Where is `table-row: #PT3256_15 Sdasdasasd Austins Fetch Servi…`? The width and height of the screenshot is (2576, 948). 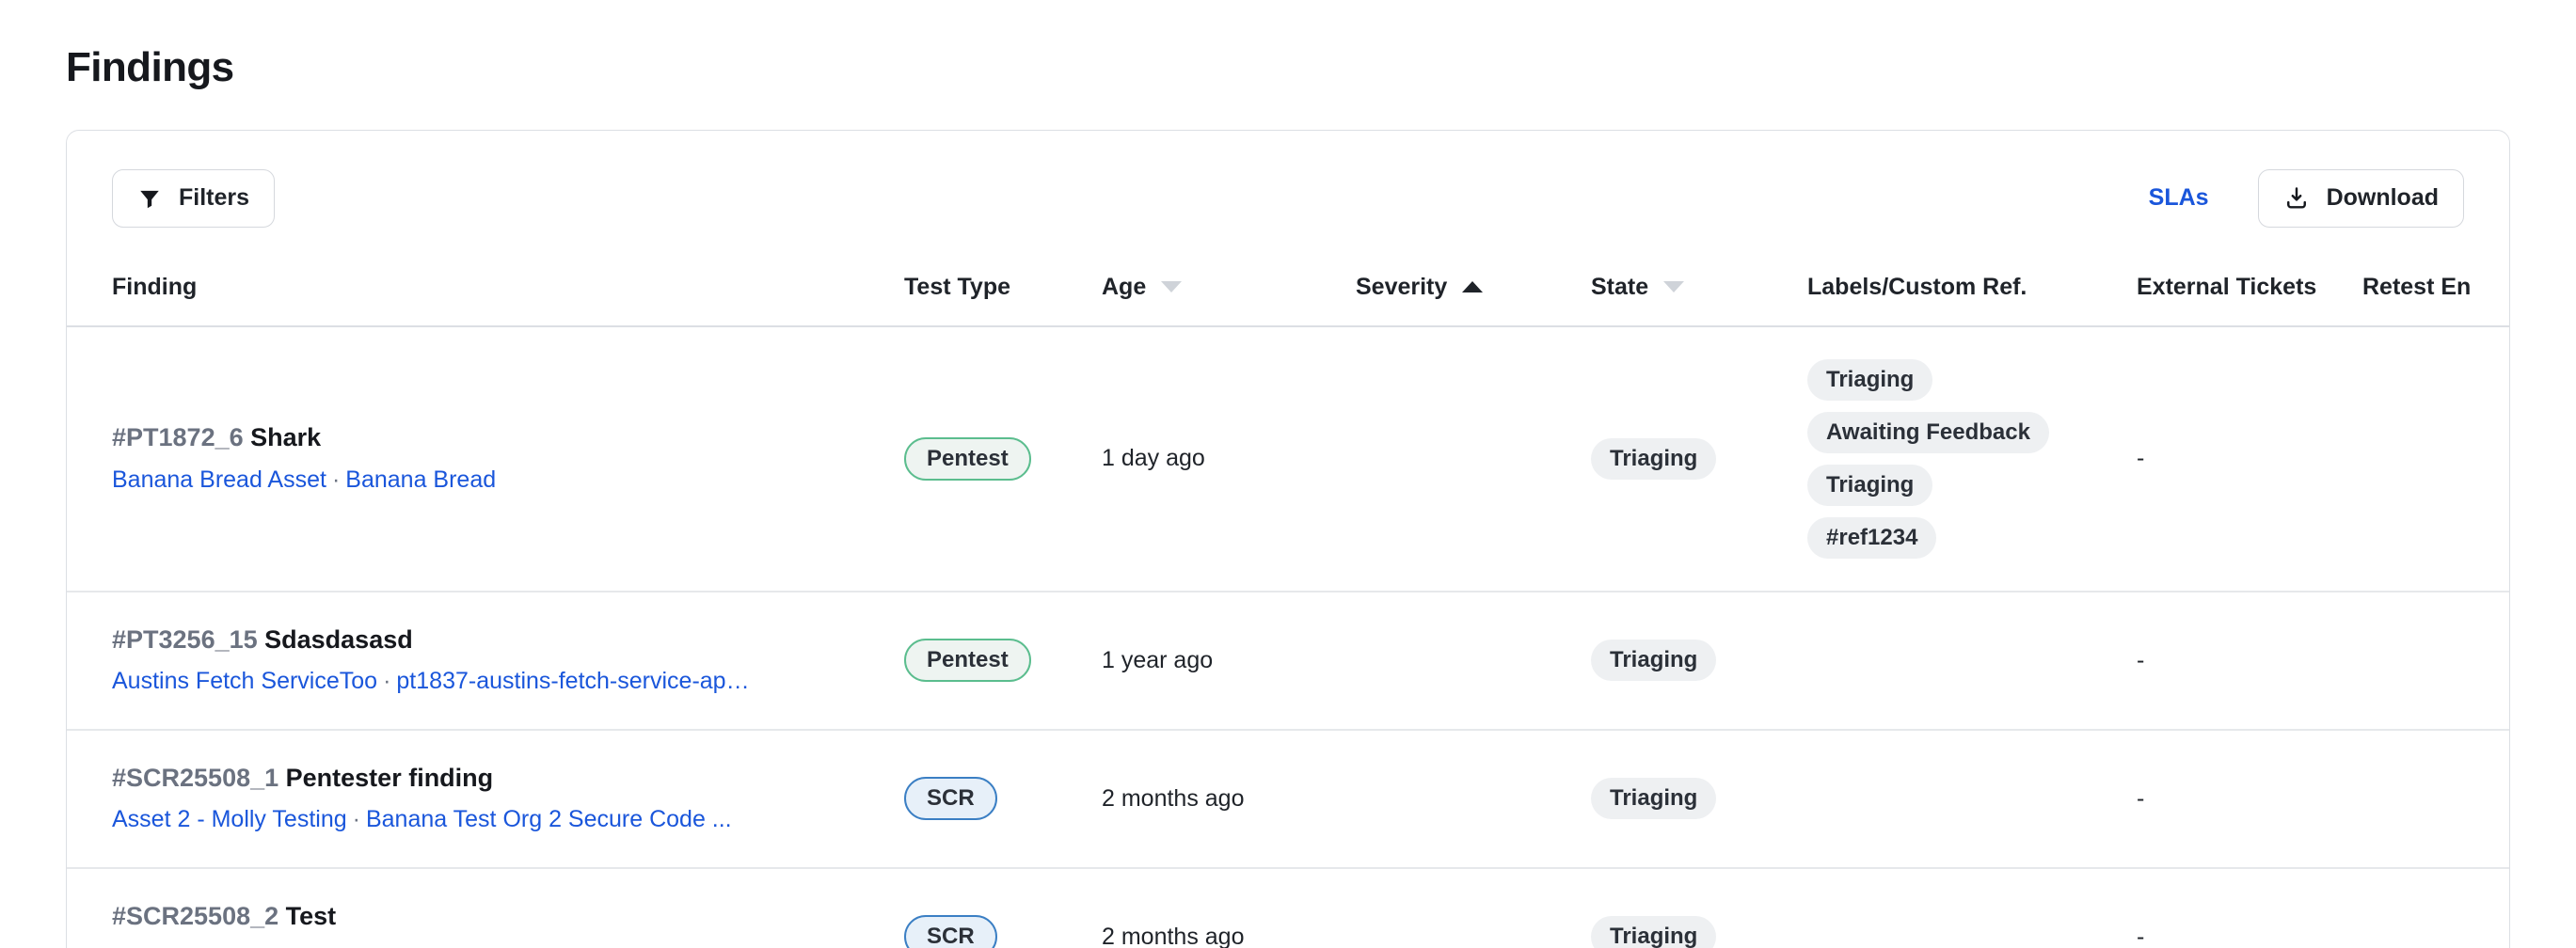 table-row: #PT3256_15 Sdasdasasd Austins Fetch Servi… is located at coordinates (1288, 661).